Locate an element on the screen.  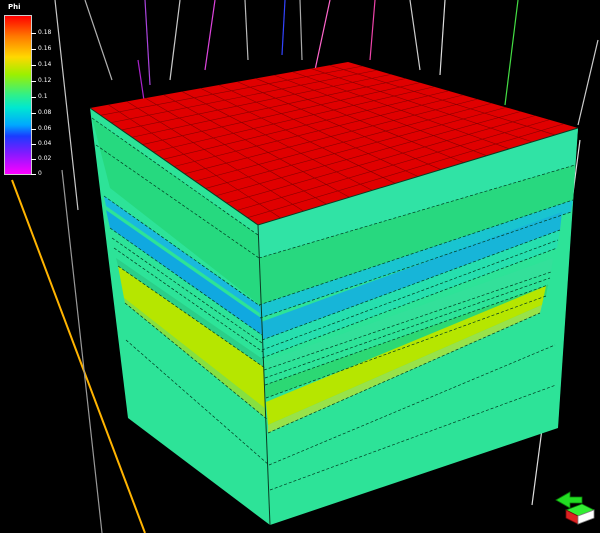
legend-tick-label: 0 is located at coordinates (40, 173).